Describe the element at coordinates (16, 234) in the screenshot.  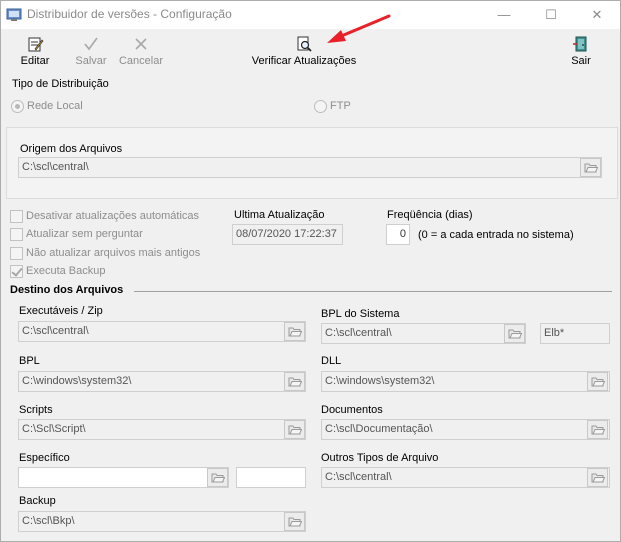
I see `update-without-asking-checkbox` at that location.